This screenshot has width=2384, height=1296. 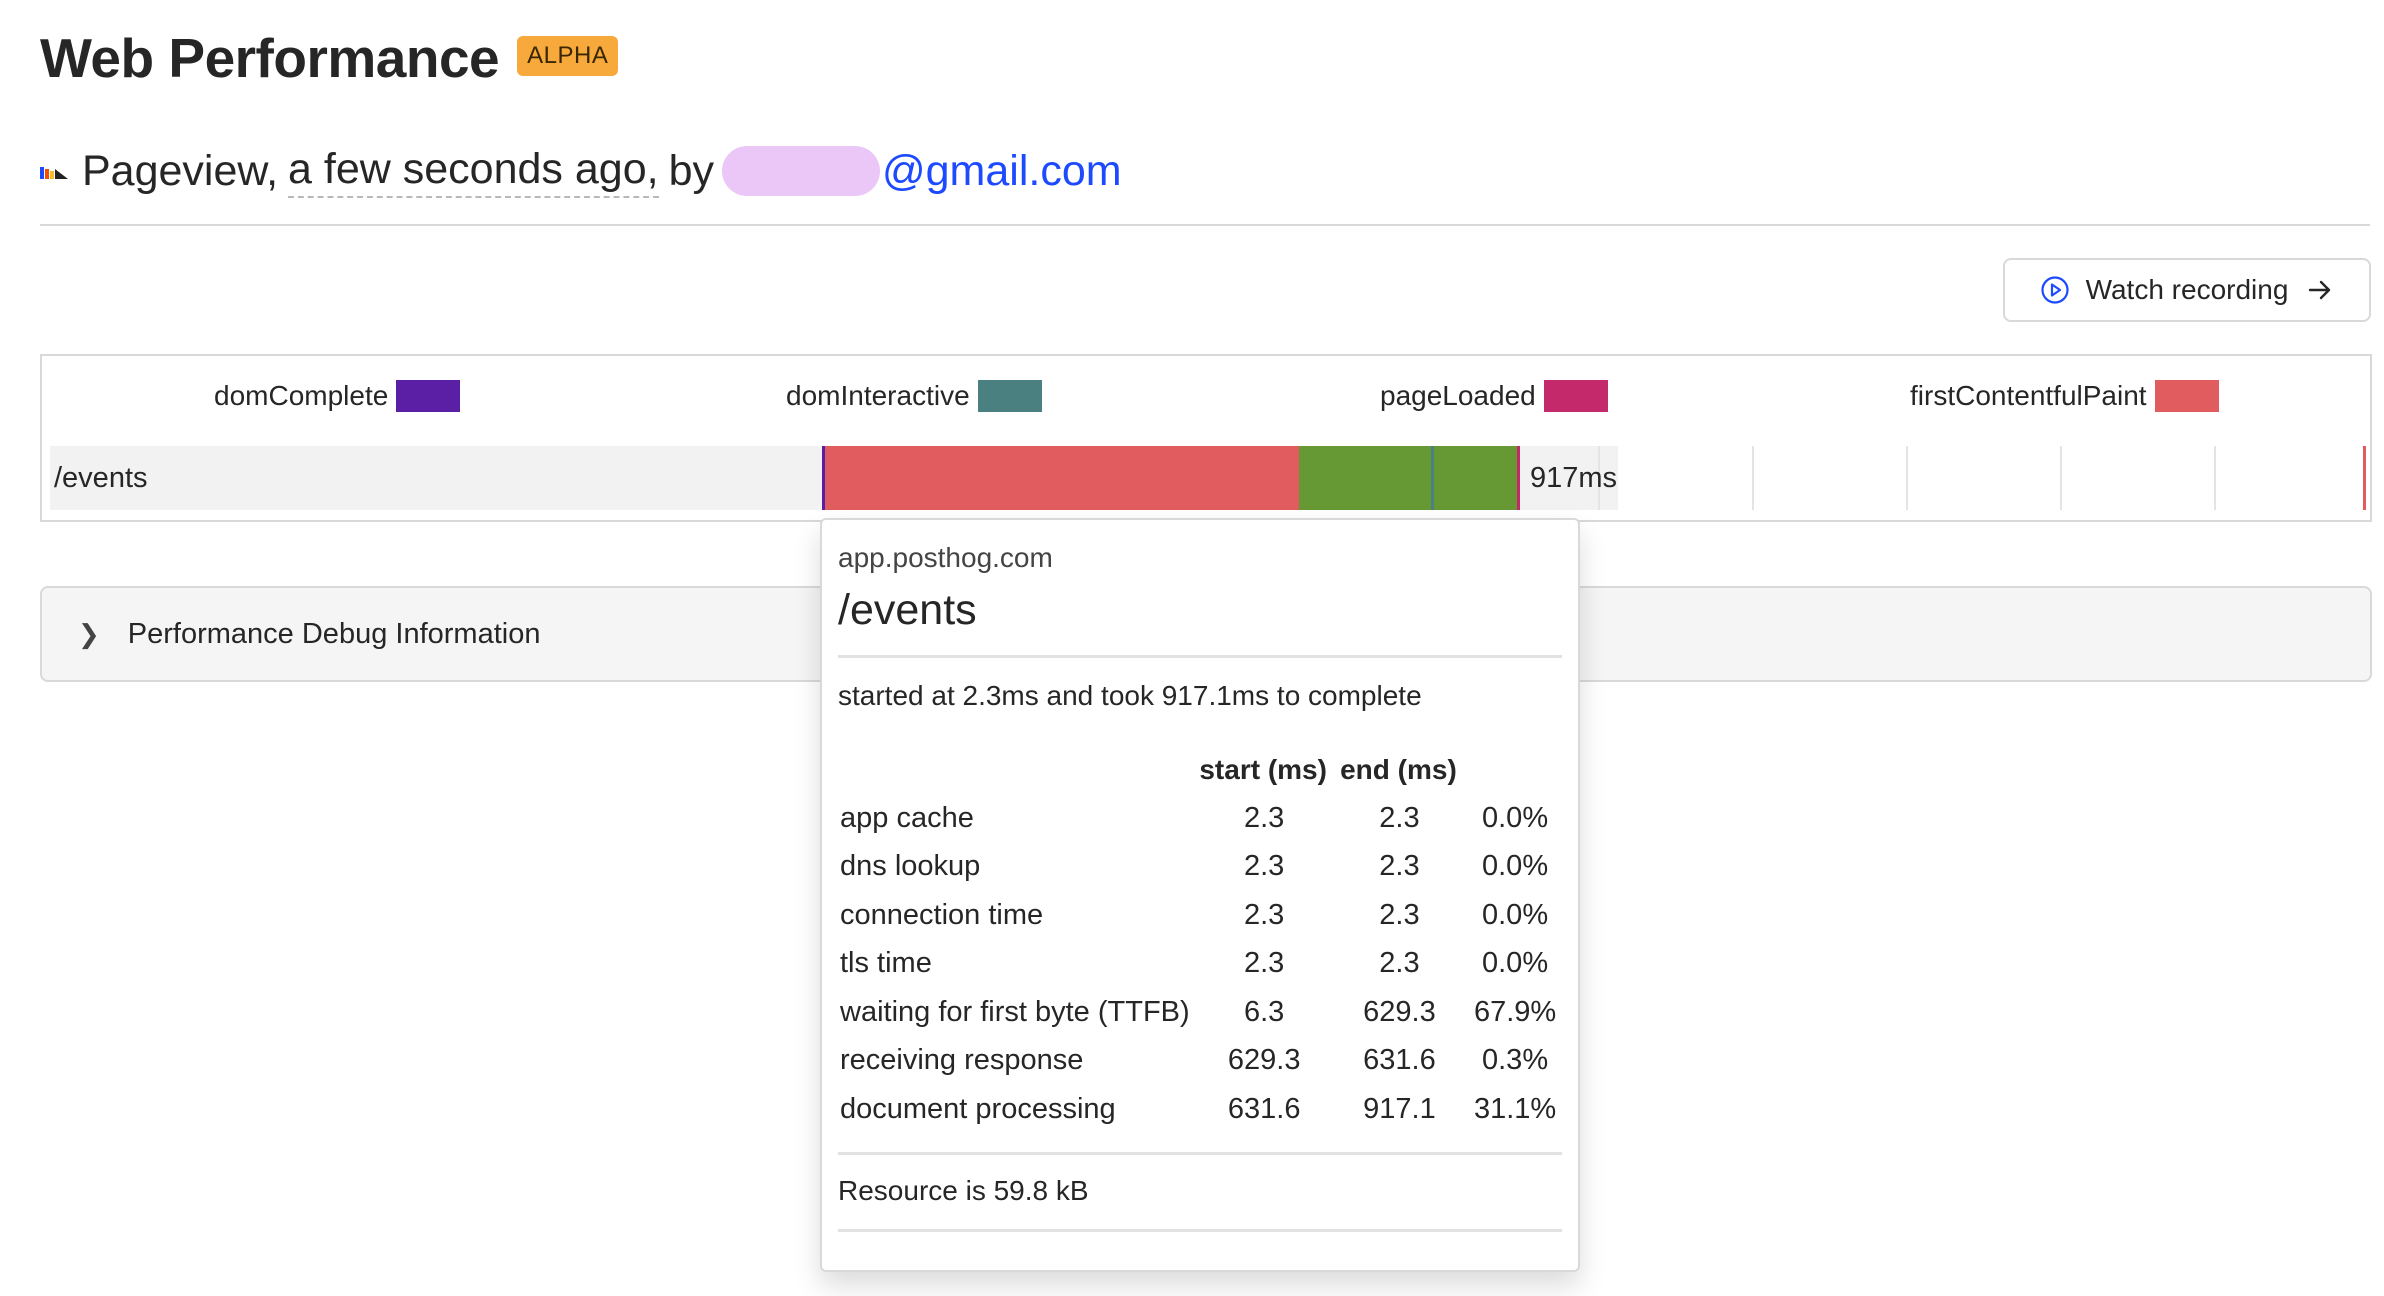 What do you see at coordinates (1518, 478) in the screenshot?
I see `pageloaded-marker` at bounding box center [1518, 478].